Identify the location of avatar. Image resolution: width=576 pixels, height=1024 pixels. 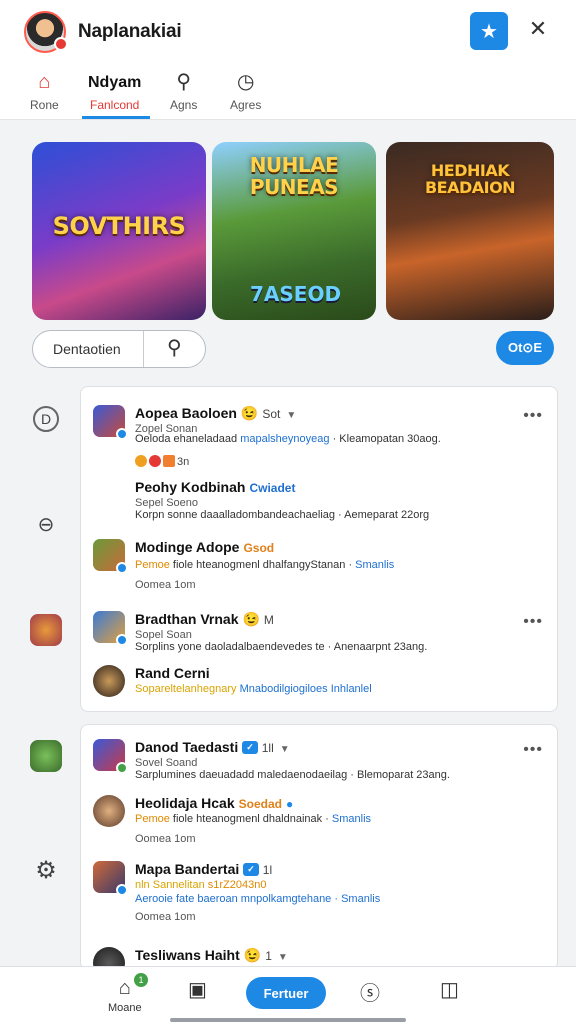
(46, 32).